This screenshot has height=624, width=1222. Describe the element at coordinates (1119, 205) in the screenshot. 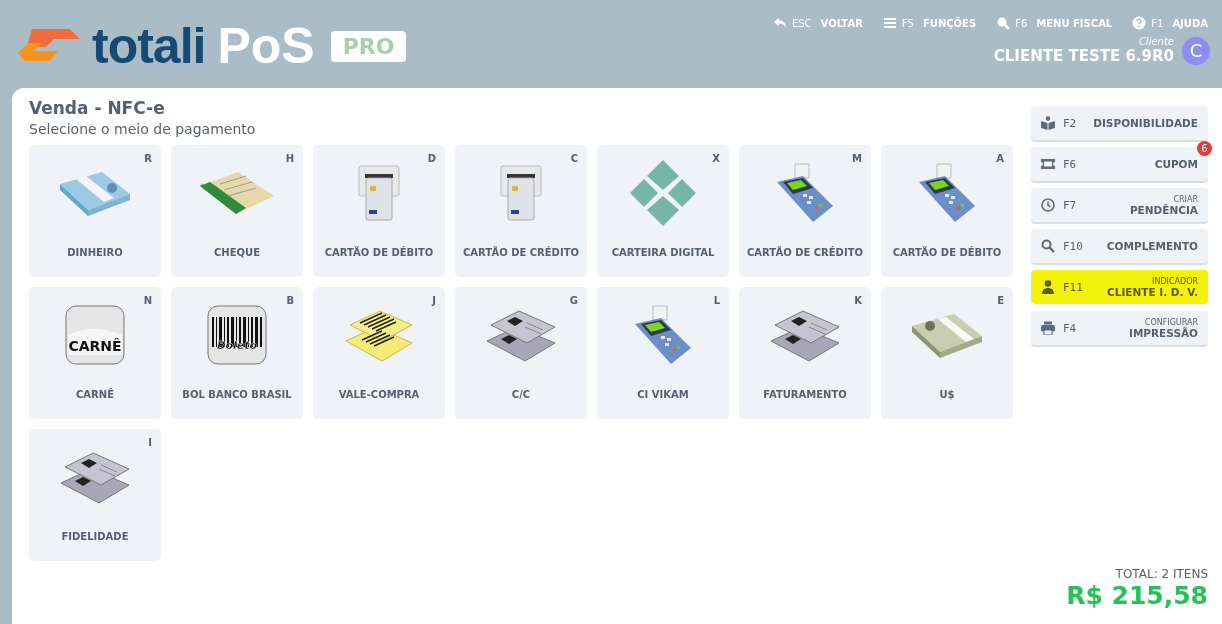

I see `action-button: F7 CRIAR PENDÊNCIA` at that location.